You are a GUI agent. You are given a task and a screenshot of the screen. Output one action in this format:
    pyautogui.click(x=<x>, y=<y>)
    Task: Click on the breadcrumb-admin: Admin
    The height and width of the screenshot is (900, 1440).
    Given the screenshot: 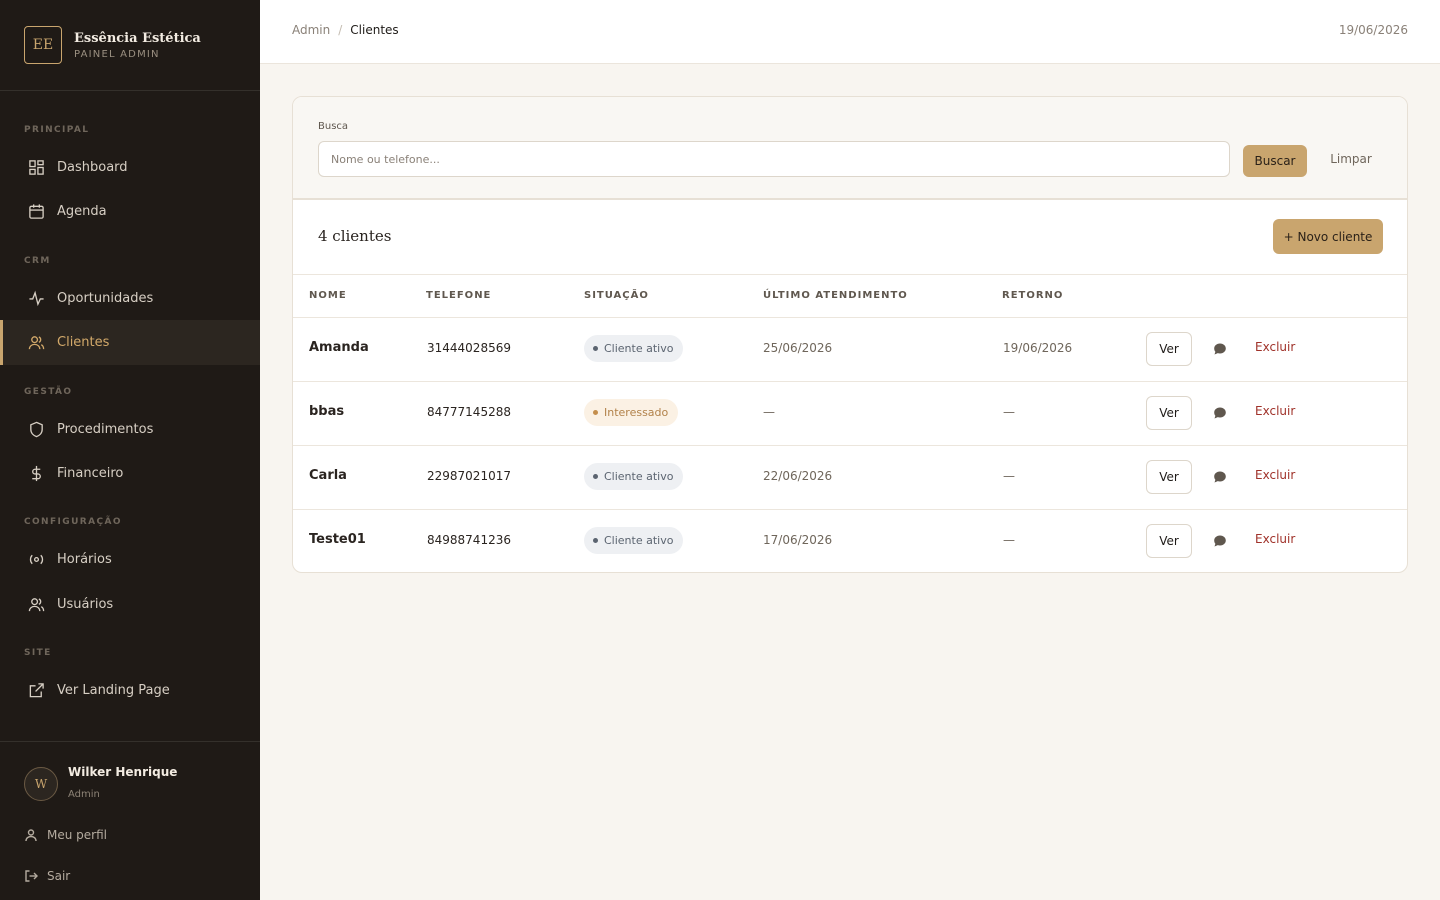 What is the action you would take?
    pyautogui.click(x=311, y=30)
    